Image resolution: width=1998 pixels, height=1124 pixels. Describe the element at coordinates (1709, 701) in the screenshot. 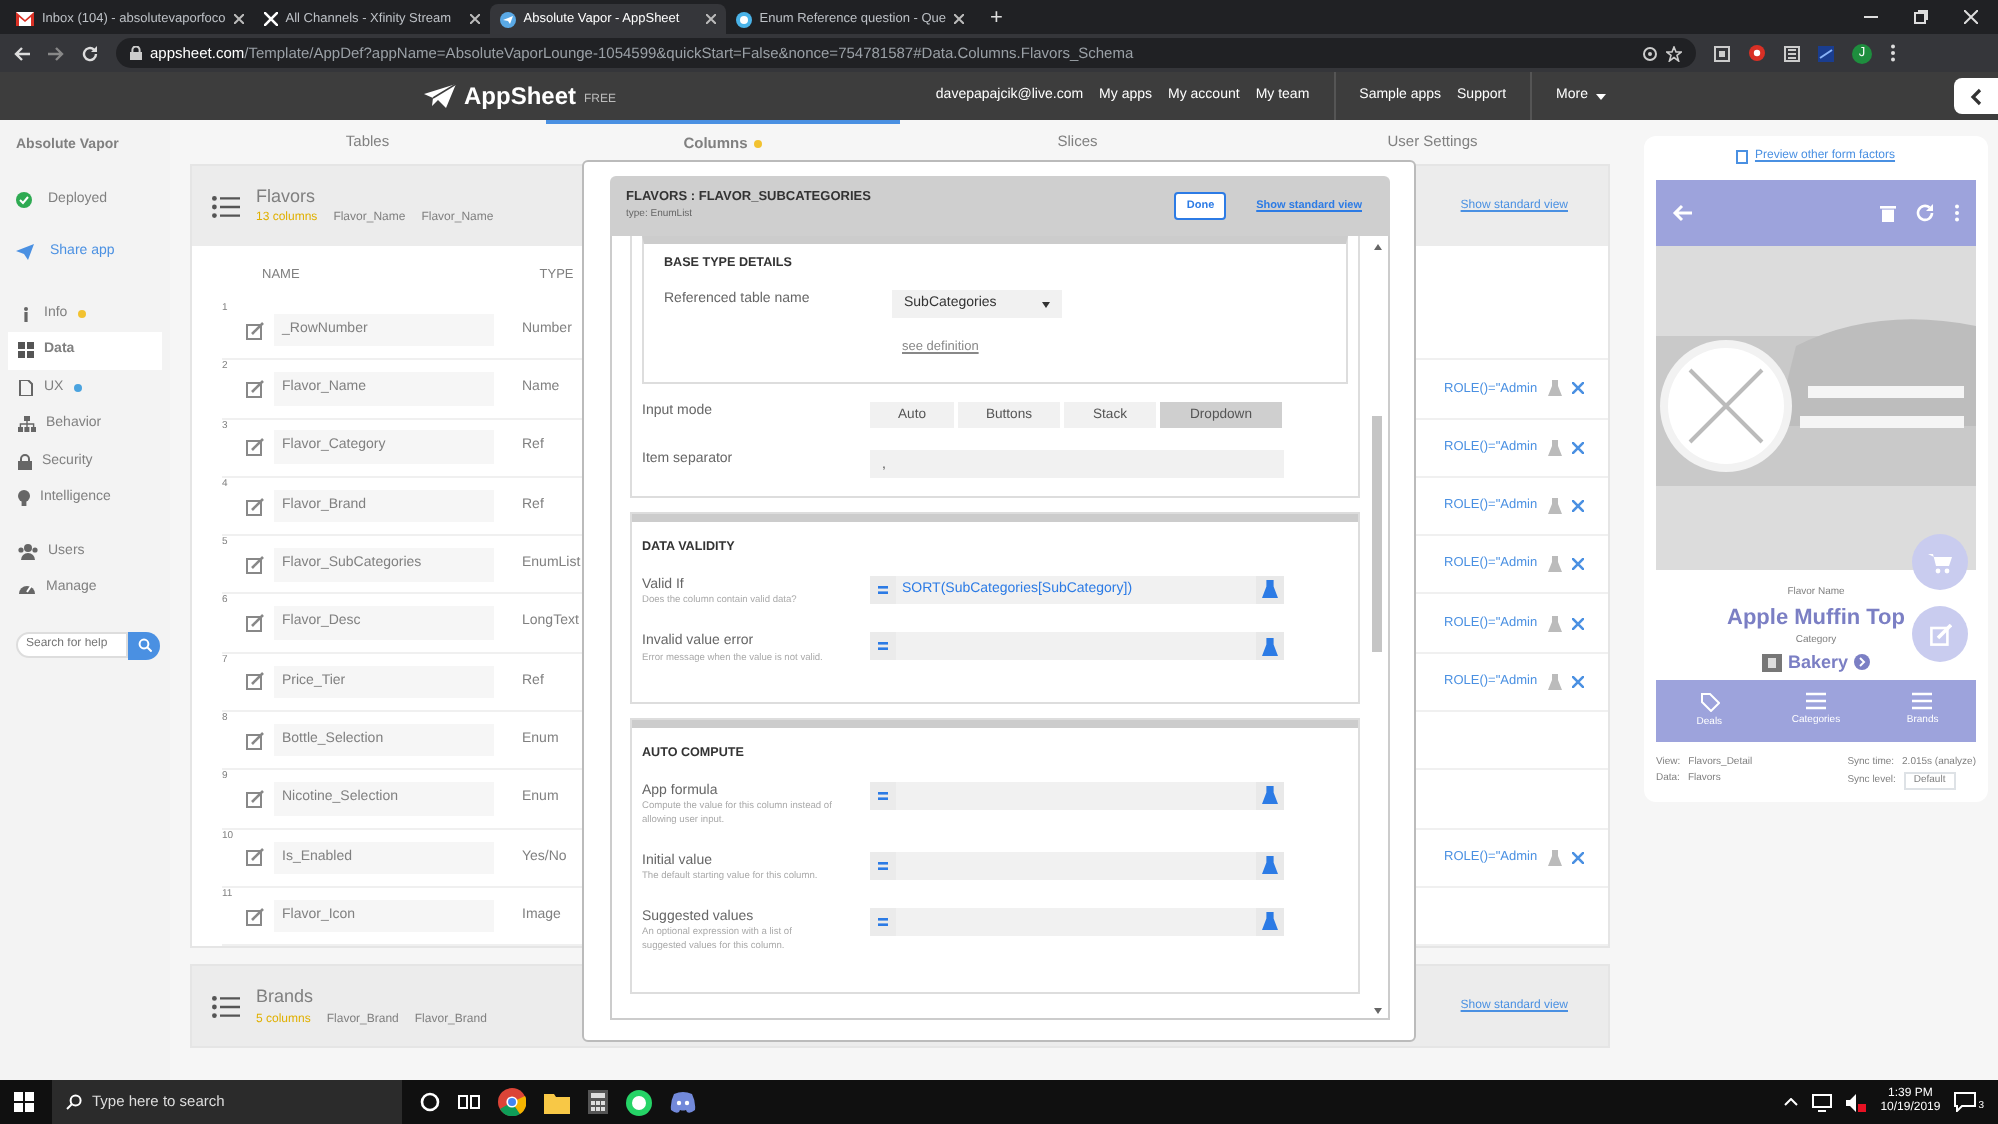

I see `tag-icon` at that location.